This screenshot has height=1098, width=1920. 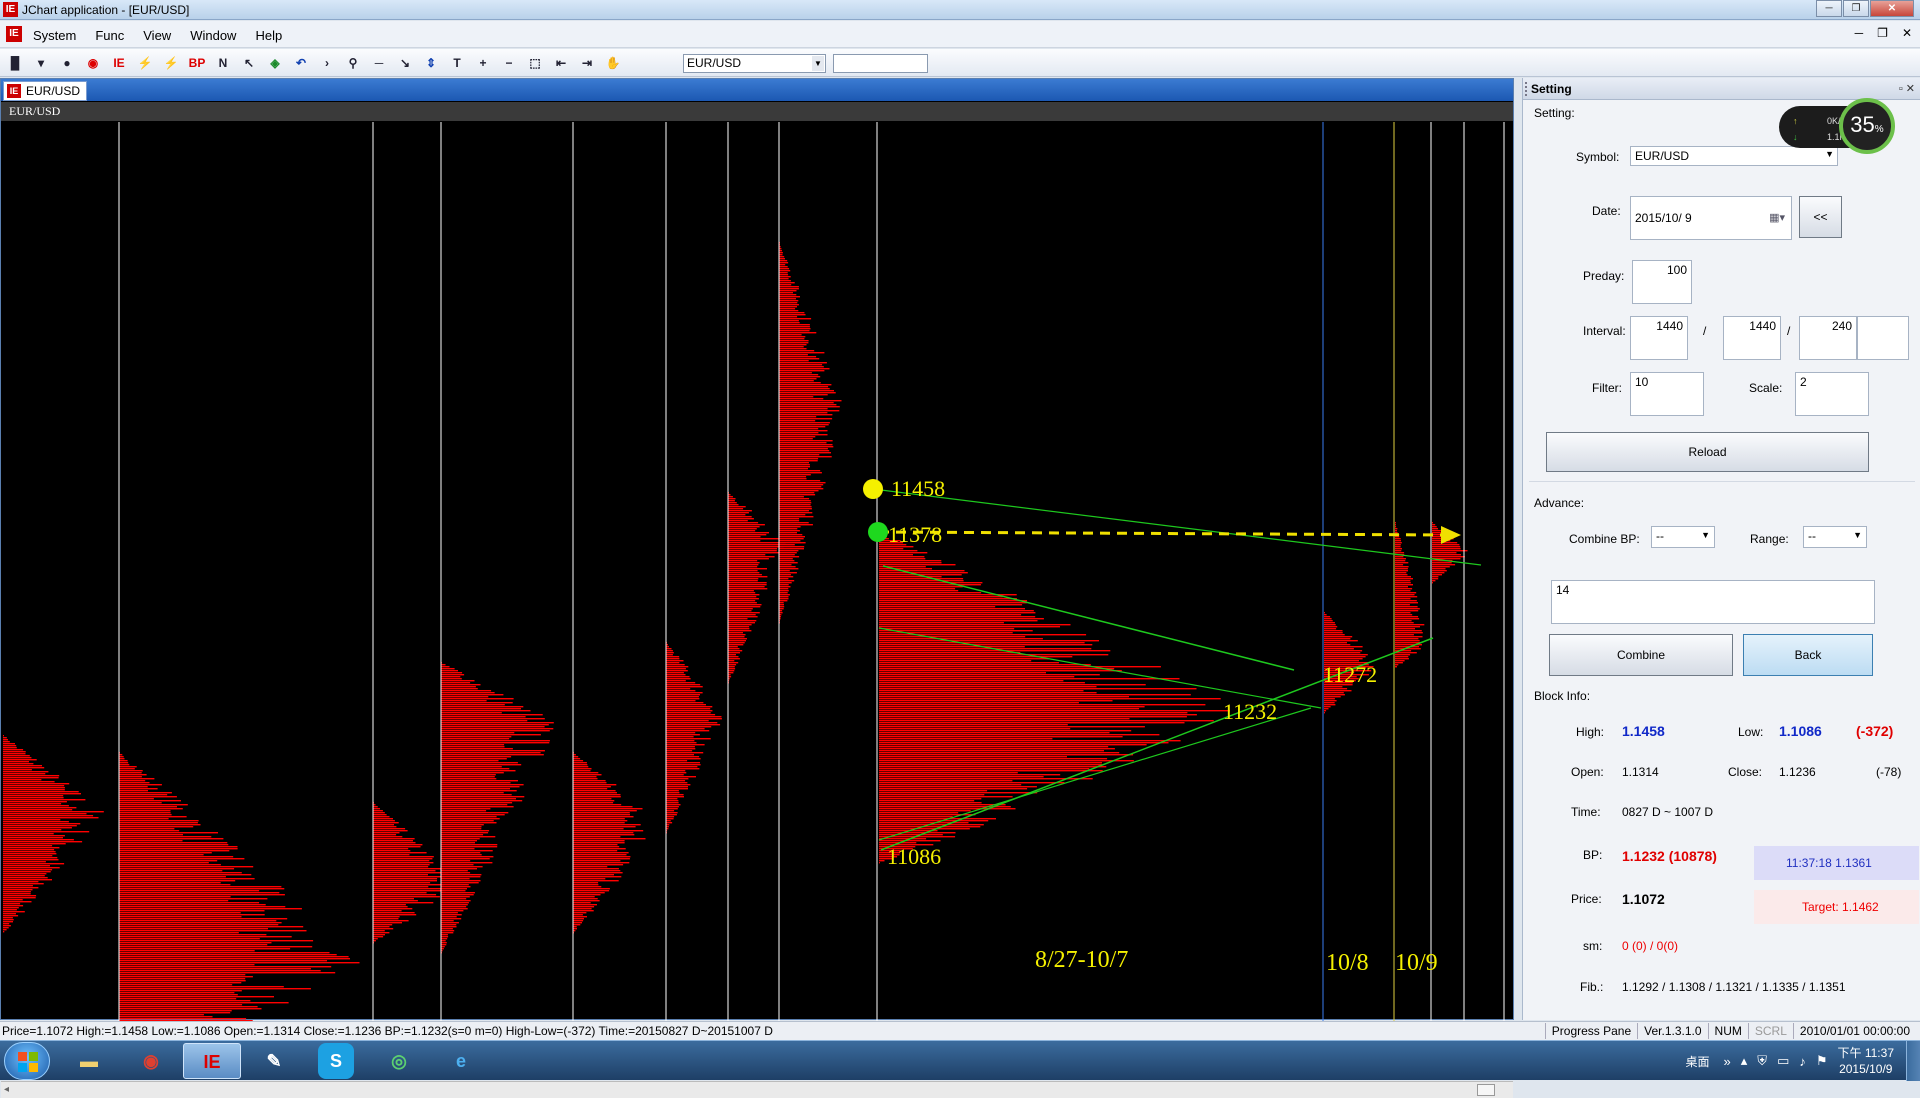 I want to click on minimize-button: ─, so click(x=1829, y=8).